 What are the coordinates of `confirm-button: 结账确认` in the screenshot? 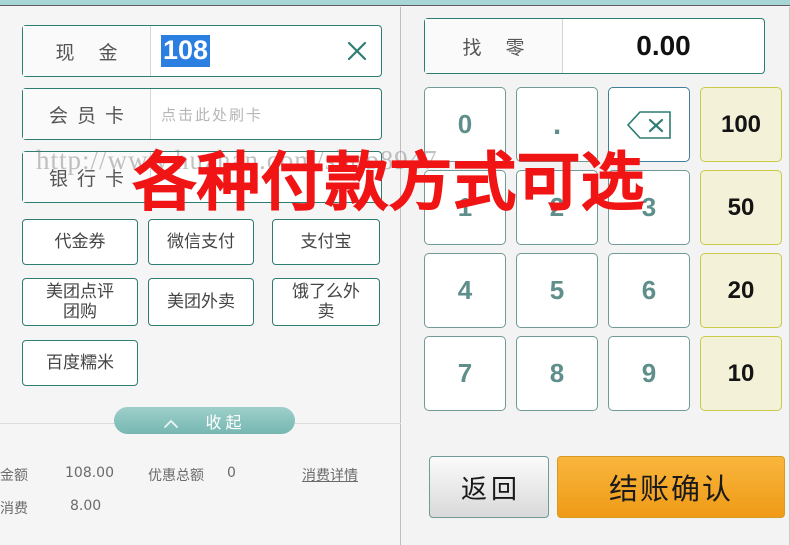 It's located at (671, 487).